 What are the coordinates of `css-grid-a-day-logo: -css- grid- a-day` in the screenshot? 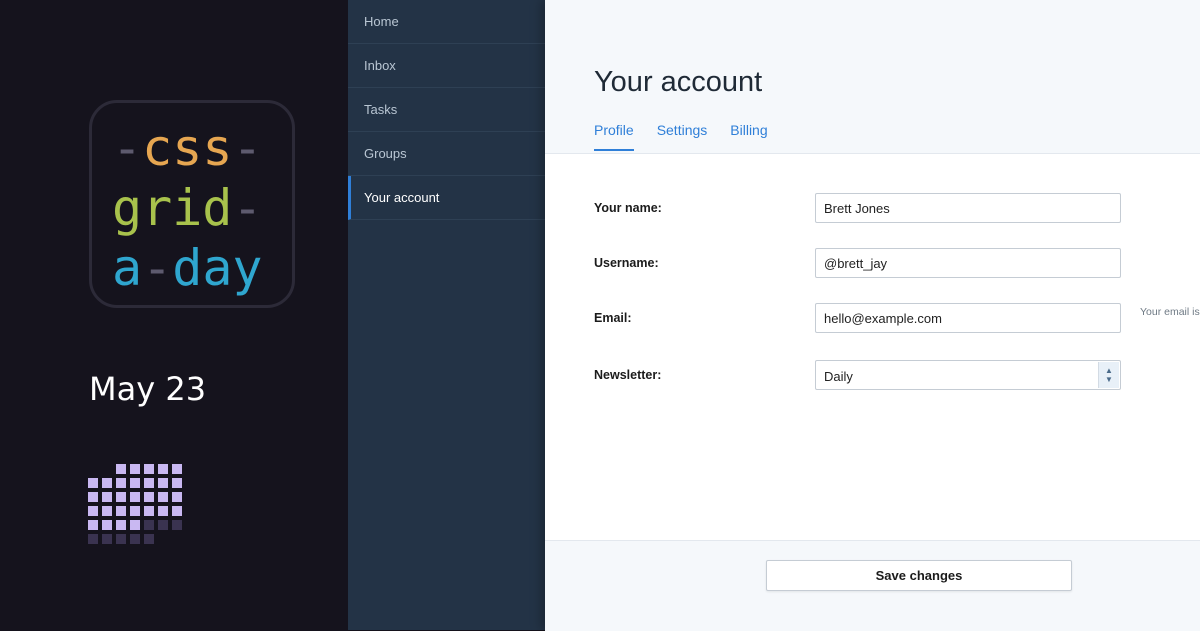 It's located at (192, 204).